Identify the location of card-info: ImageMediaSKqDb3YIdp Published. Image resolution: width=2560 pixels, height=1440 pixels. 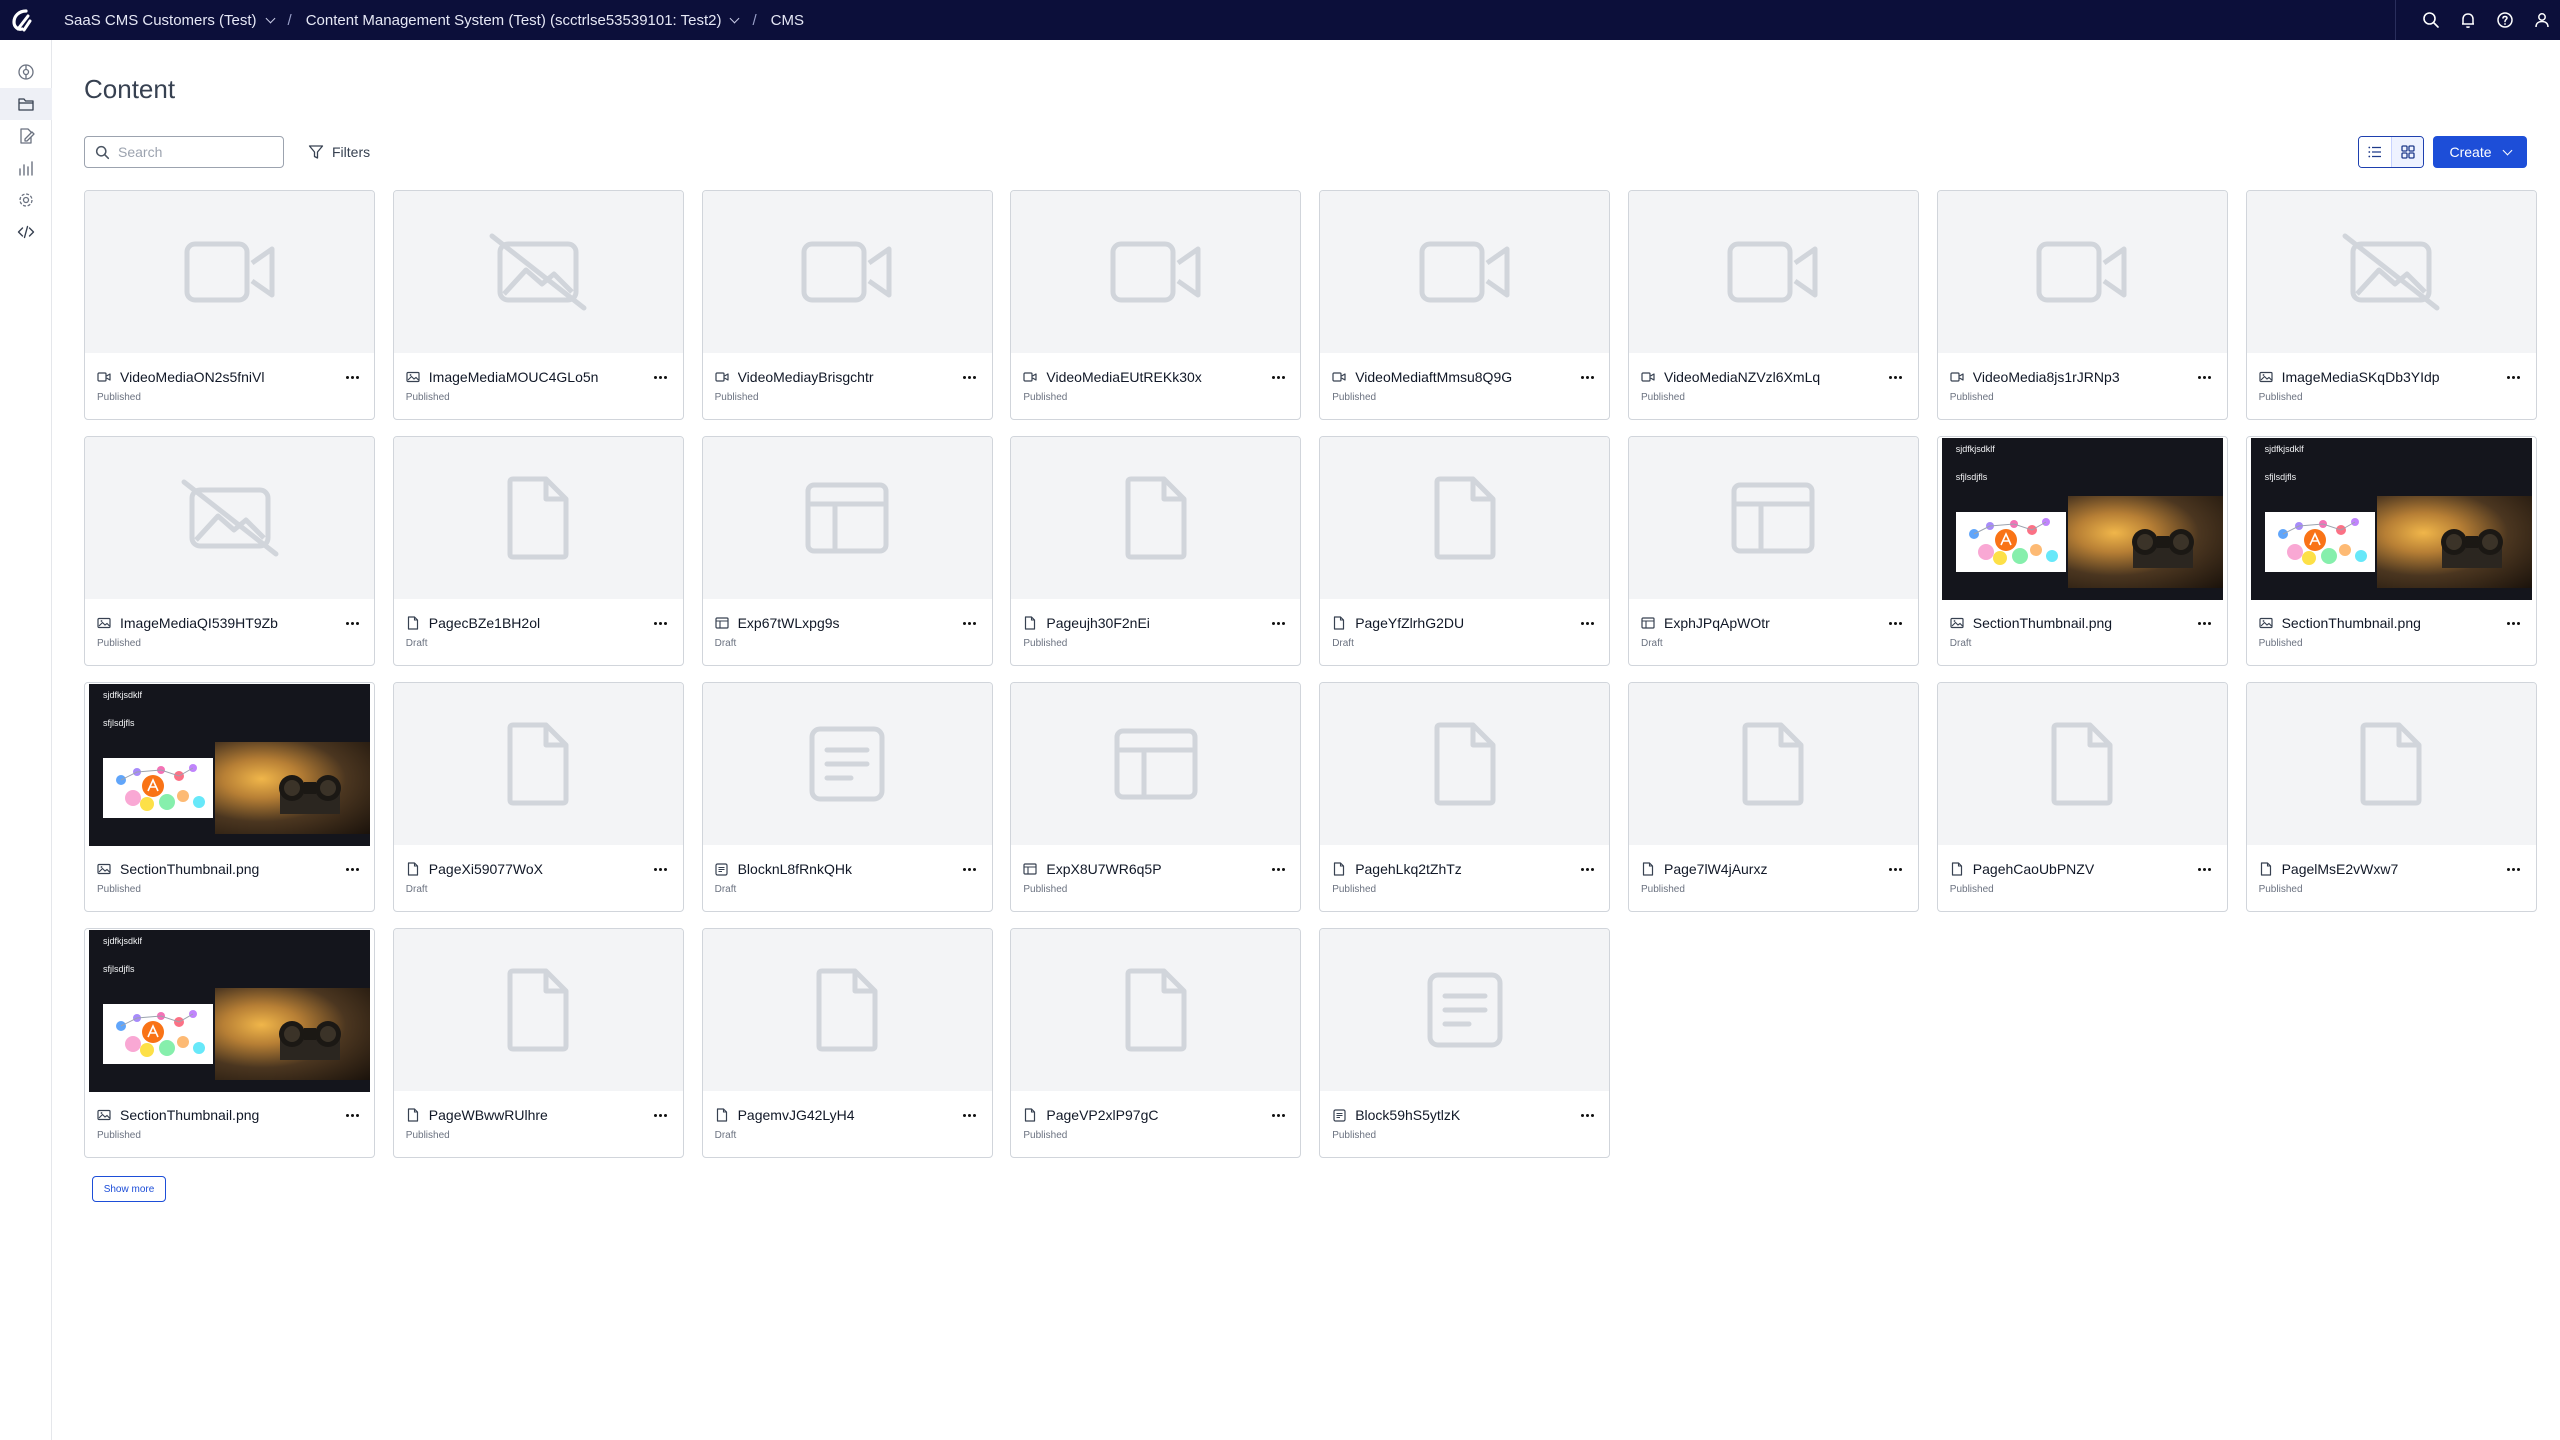
(2391, 386).